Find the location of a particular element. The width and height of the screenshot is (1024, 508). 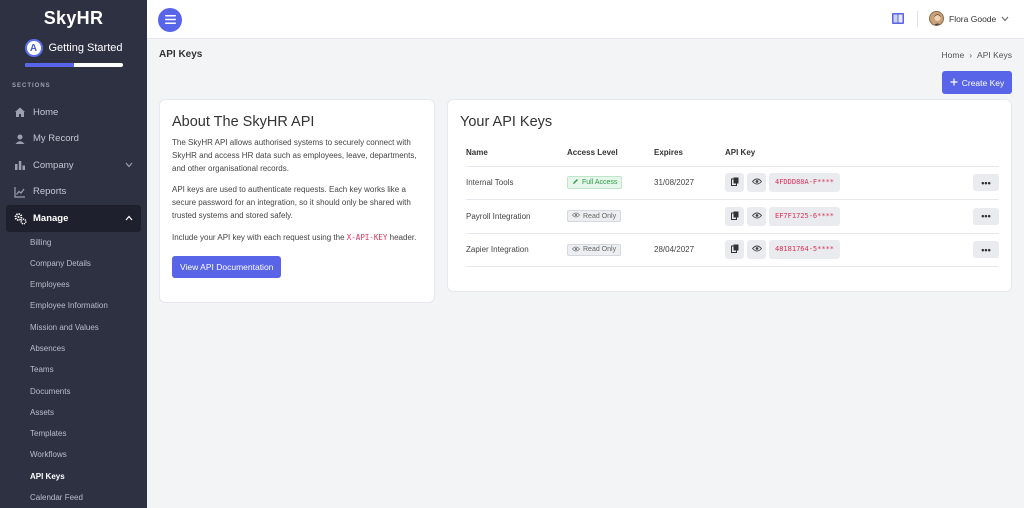

sidebar-nav: Home My Record Company Reports Manage is located at coordinates (73, 165).